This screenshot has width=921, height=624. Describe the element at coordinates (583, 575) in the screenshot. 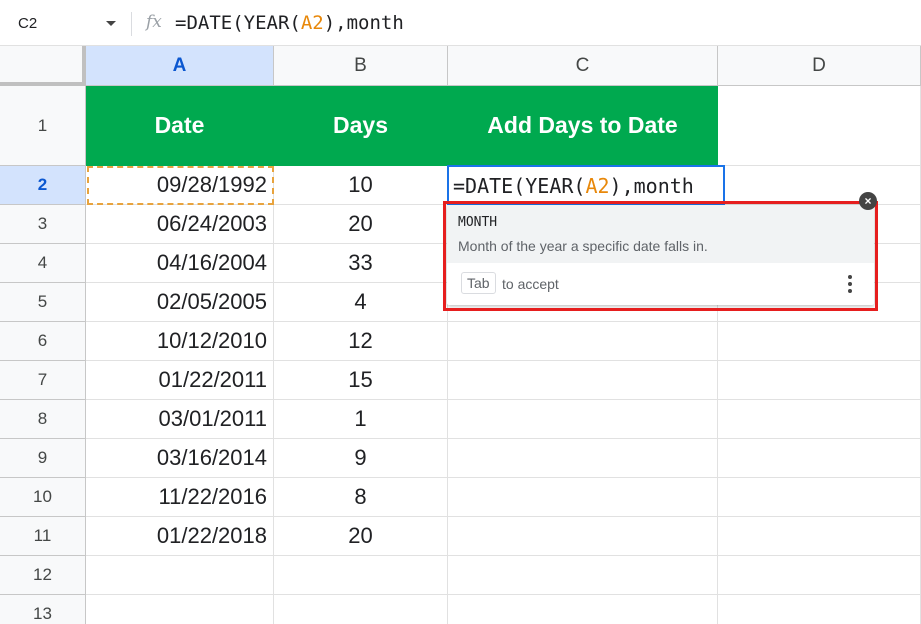

I see `cell-c12` at that location.